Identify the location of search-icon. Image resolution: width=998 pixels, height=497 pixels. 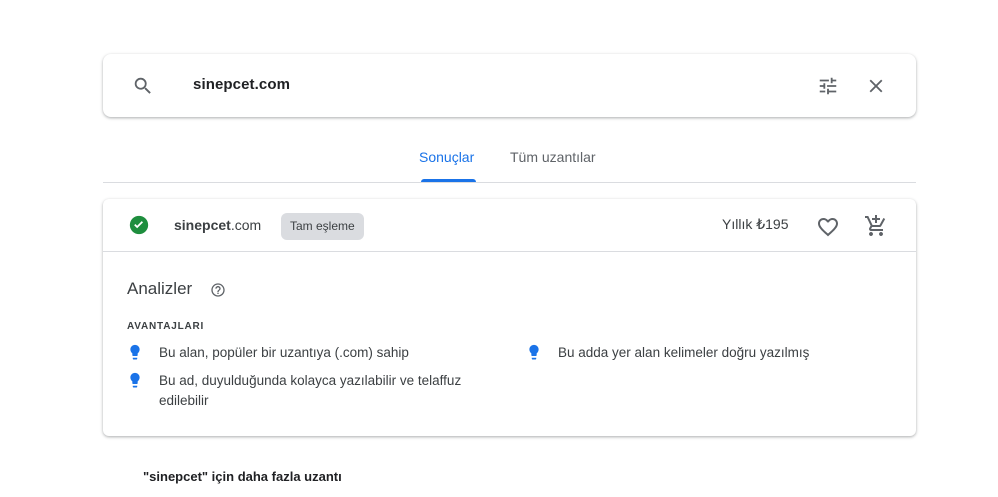
(143, 86).